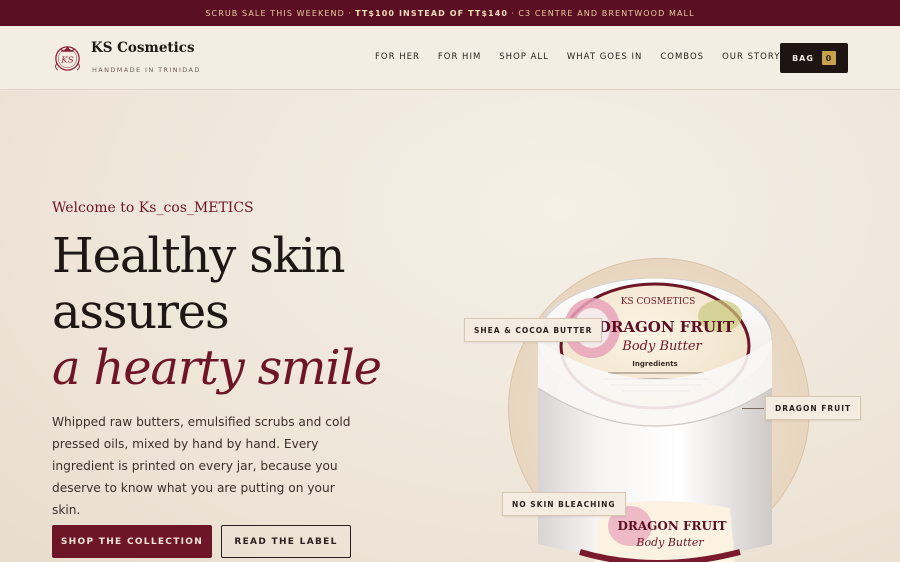 Image resolution: width=900 pixels, height=562 pixels. I want to click on hero-eyebrow: Welcome to Ks_cos_METICS, so click(153, 208).